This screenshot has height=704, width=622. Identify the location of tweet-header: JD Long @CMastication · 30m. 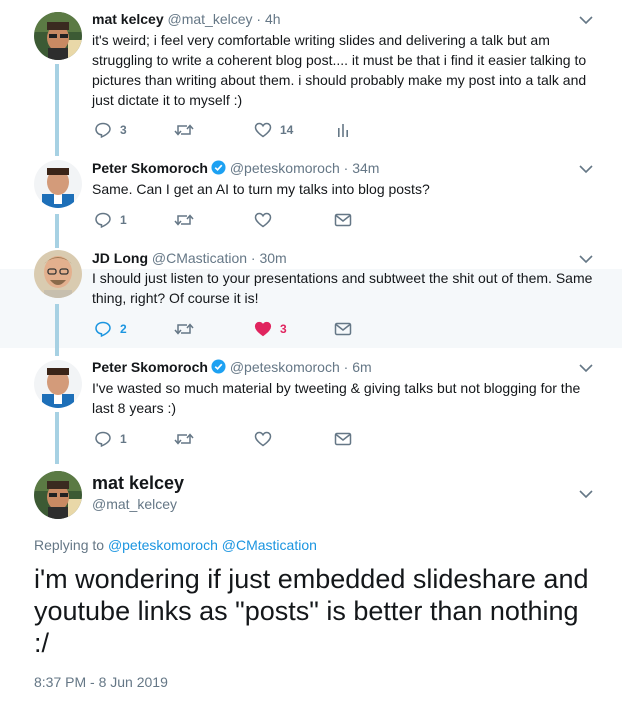
(189, 258).